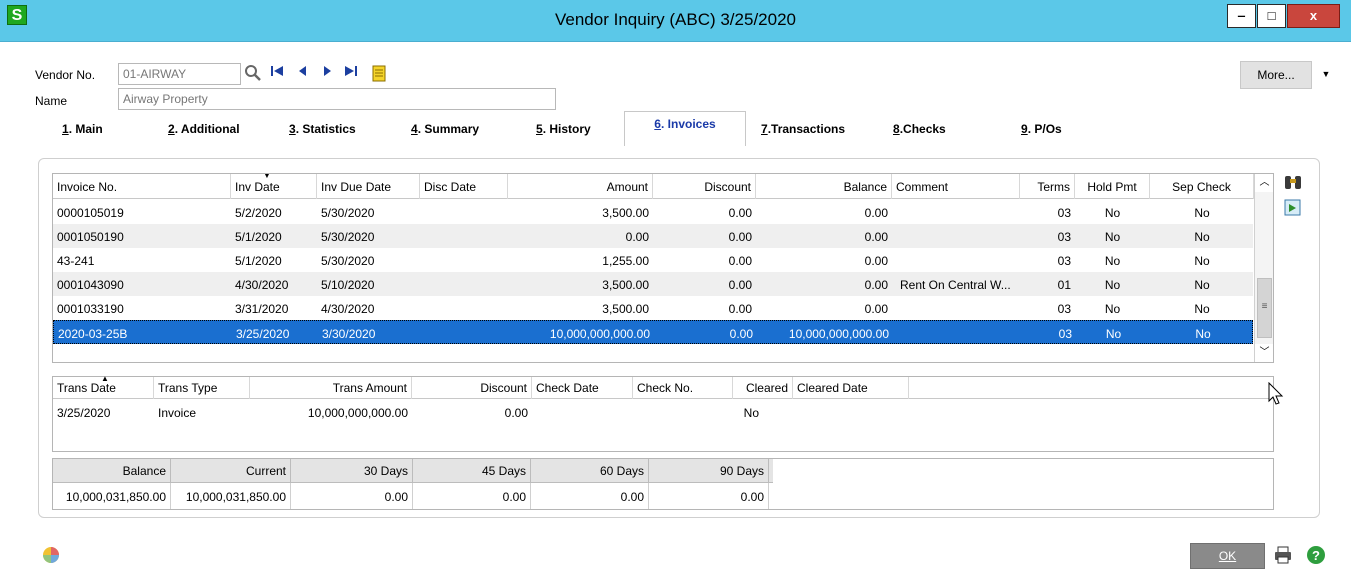  What do you see at coordinates (1271, 16) in the screenshot?
I see `maximize-button: □` at bounding box center [1271, 16].